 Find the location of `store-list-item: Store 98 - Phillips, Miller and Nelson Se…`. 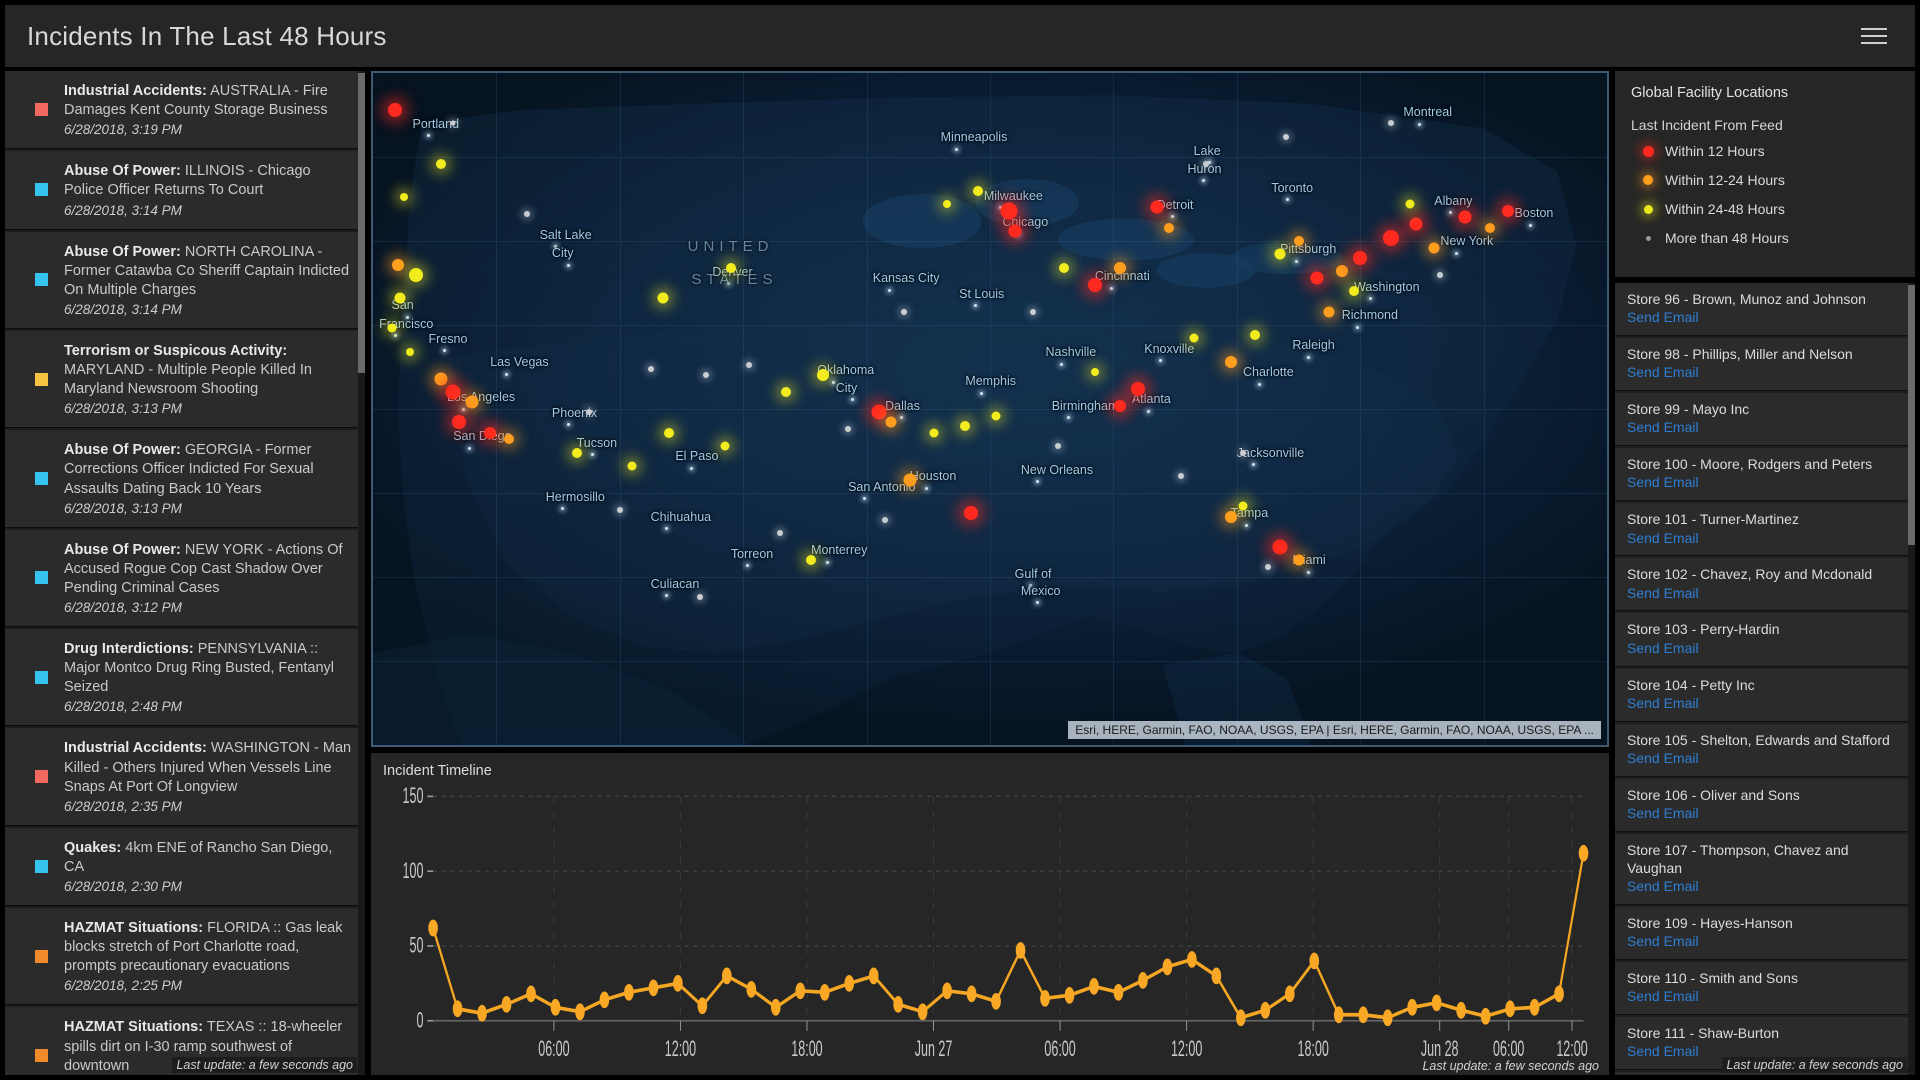

store-list-item: Store 98 - Phillips, Miller and Nelson Se… is located at coordinates (1765, 365).